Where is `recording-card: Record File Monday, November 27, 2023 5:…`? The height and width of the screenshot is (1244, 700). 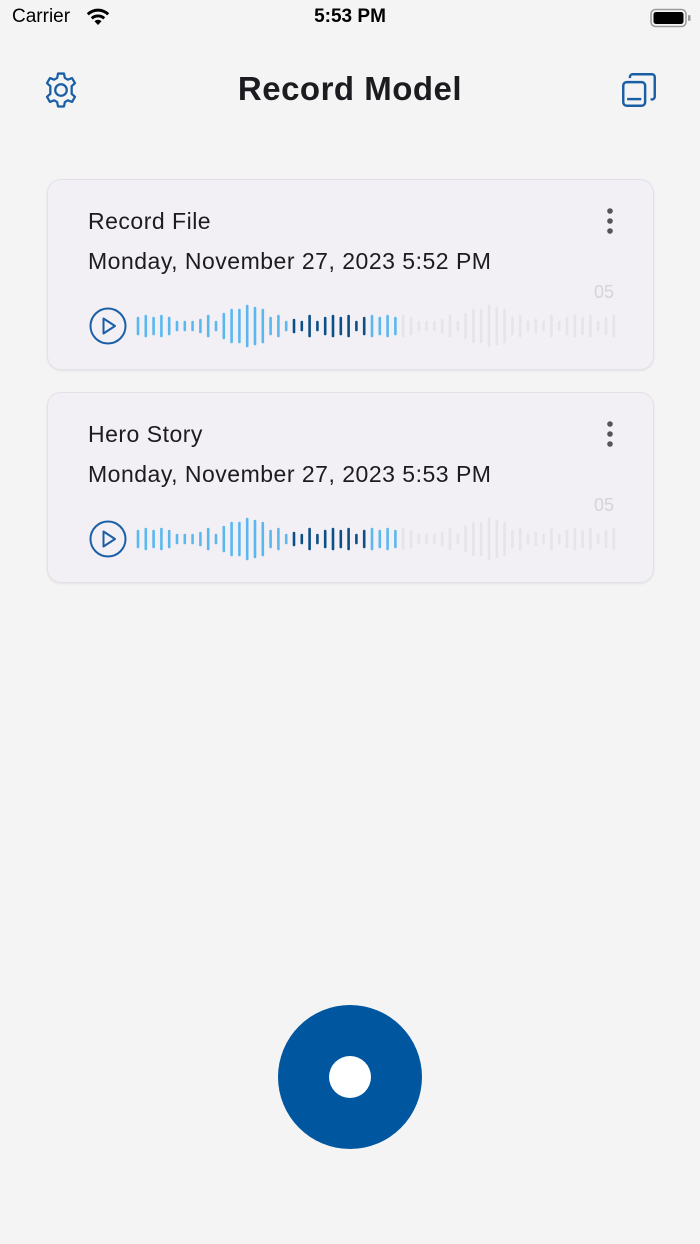 recording-card: Record File Monday, November 27, 2023 5:… is located at coordinates (350, 274).